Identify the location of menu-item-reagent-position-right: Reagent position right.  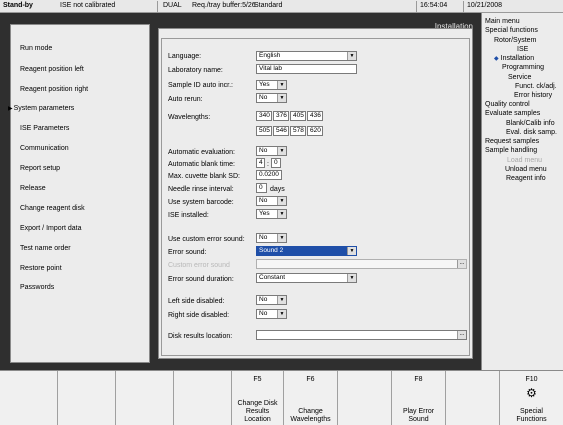
(54, 89).